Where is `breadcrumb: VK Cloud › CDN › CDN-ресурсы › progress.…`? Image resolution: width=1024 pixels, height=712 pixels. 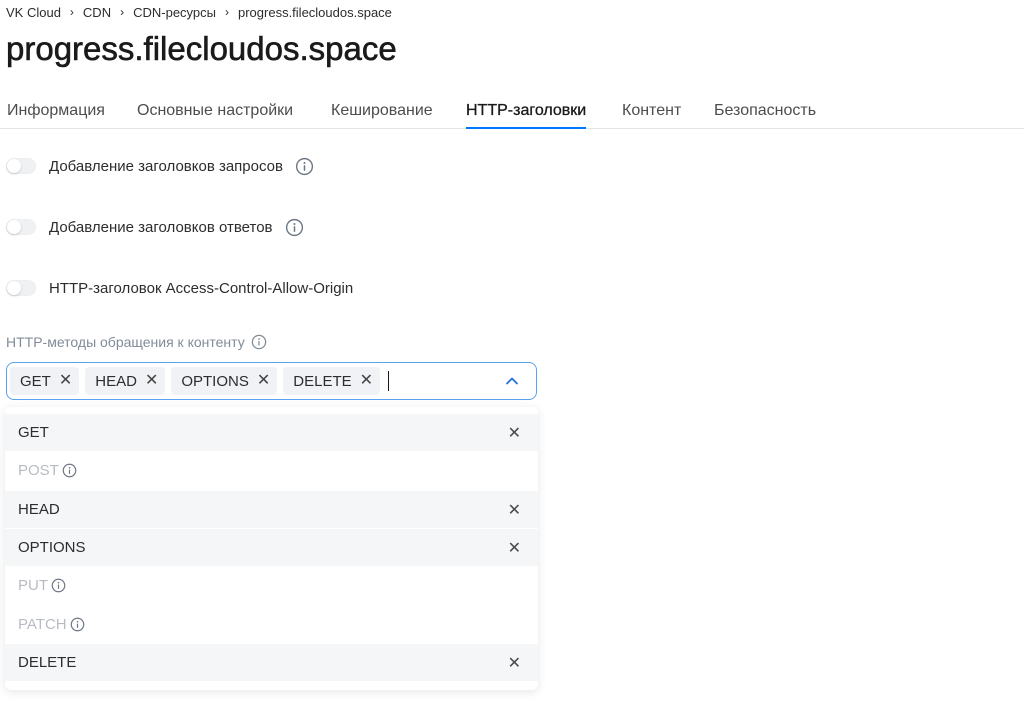 breadcrumb: VK Cloud › CDN › CDN-ресурсы › progress.… is located at coordinates (199, 12).